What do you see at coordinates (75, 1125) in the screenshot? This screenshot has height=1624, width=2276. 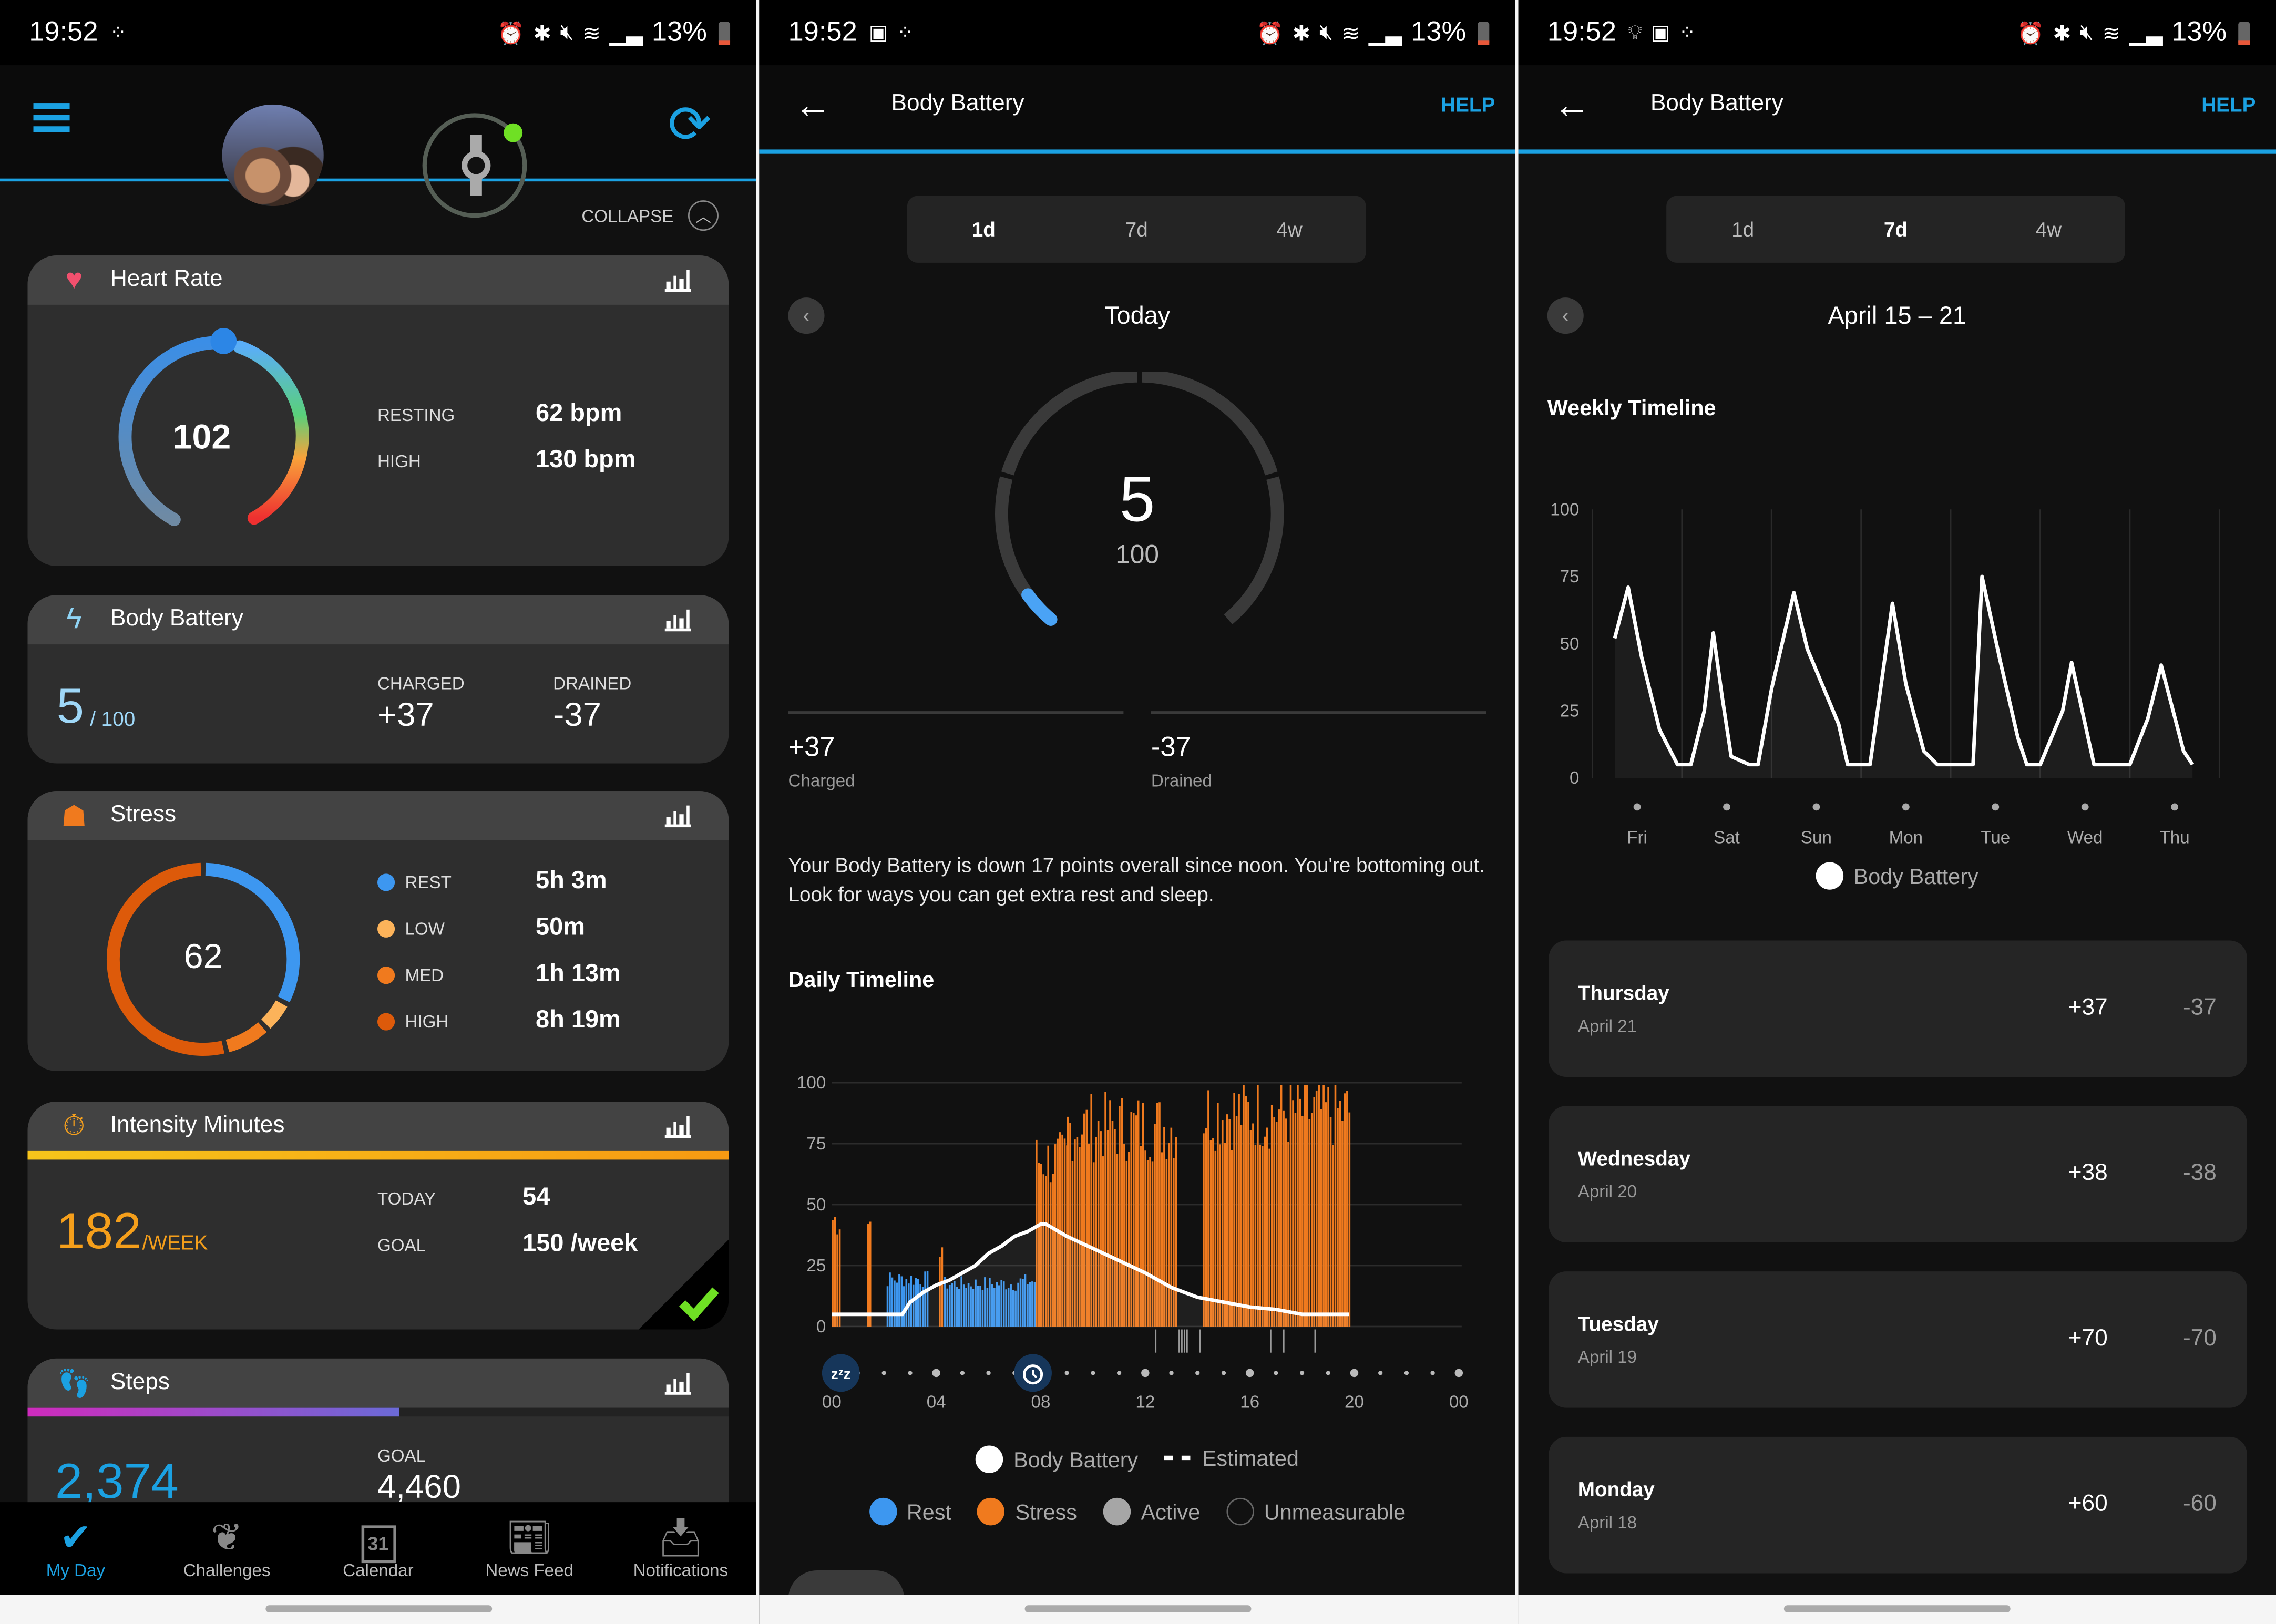 I see `stopwatch-icon: ⏱` at bounding box center [75, 1125].